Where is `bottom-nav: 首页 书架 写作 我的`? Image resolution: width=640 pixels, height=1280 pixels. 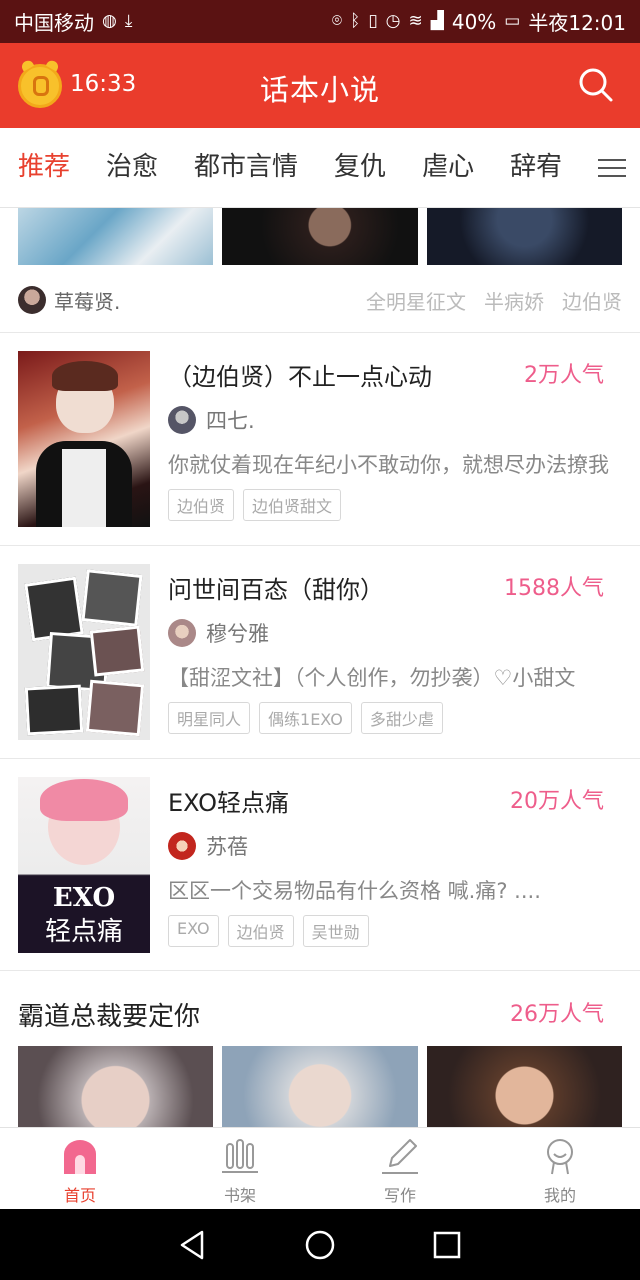 bottom-nav: 首页 书架 写作 我的 is located at coordinates (320, 1168).